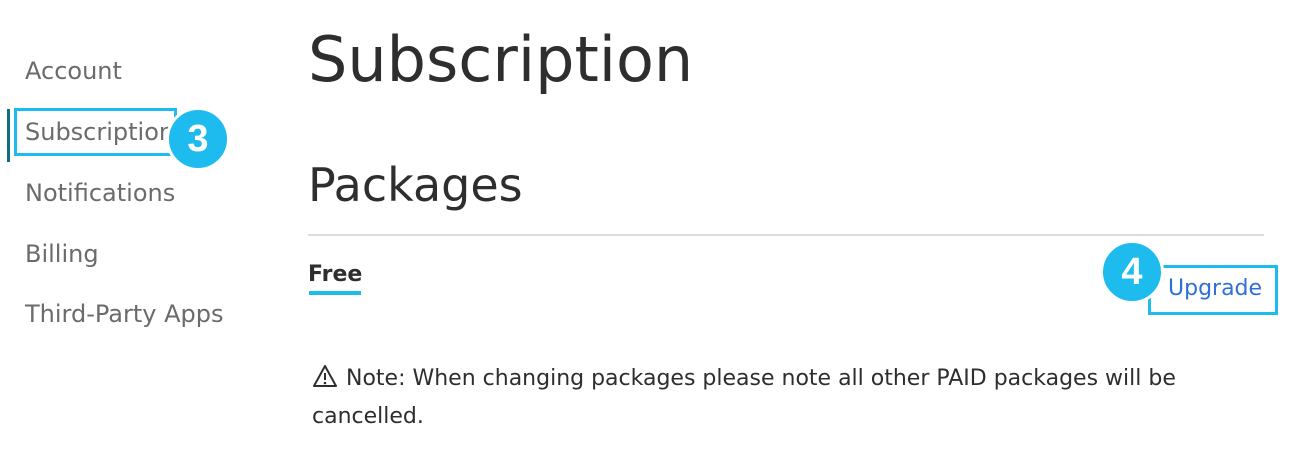 The height and width of the screenshot is (454, 1300). What do you see at coordinates (335, 293) in the screenshot?
I see `package-highlight-underline` at bounding box center [335, 293].